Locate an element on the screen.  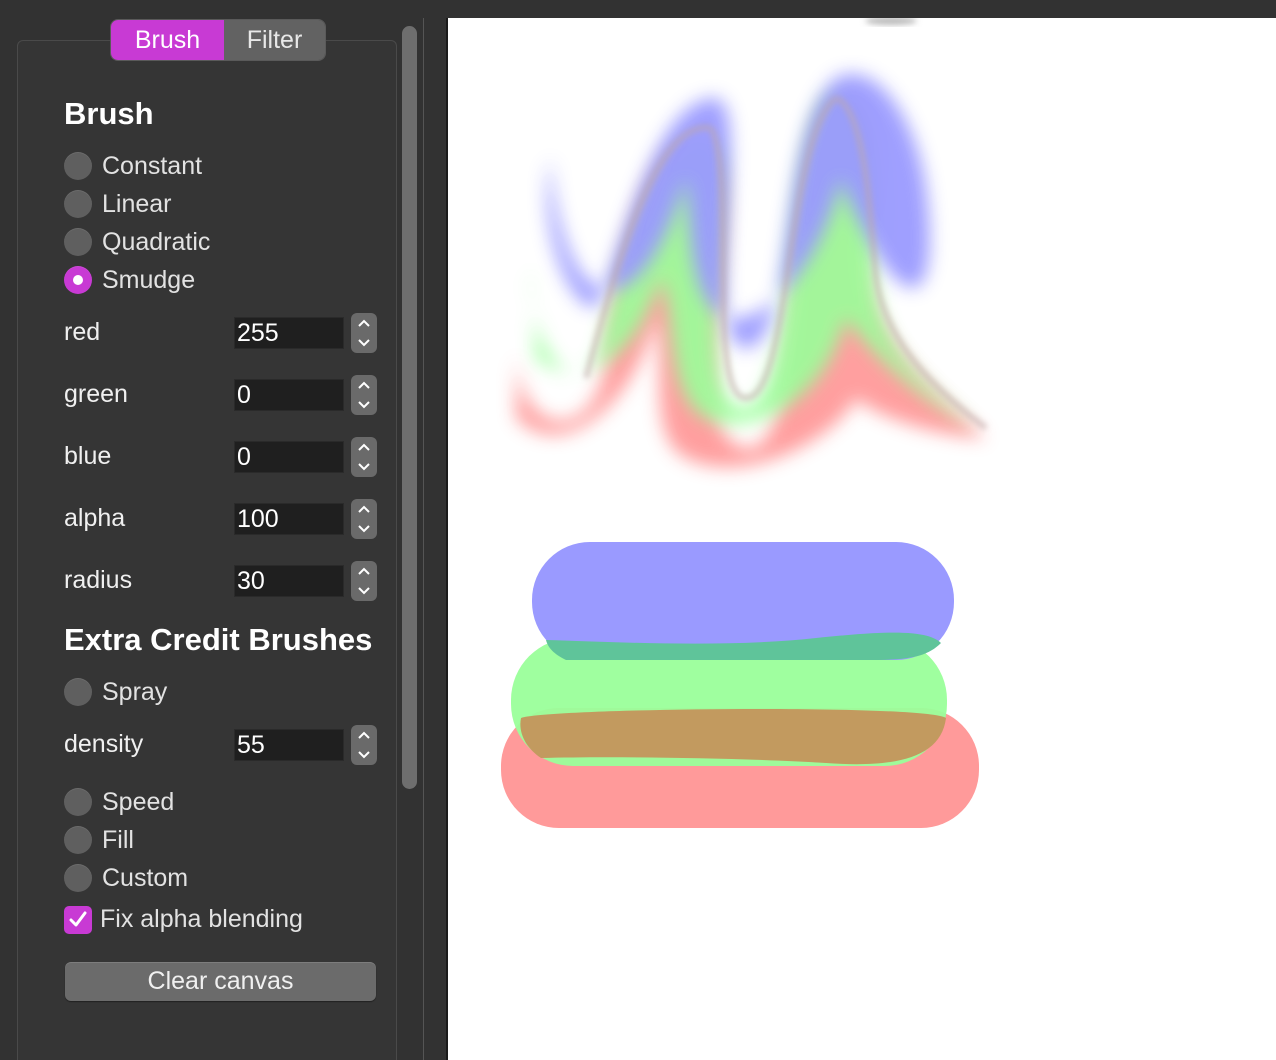
green-stepper is located at coordinates (364, 395).